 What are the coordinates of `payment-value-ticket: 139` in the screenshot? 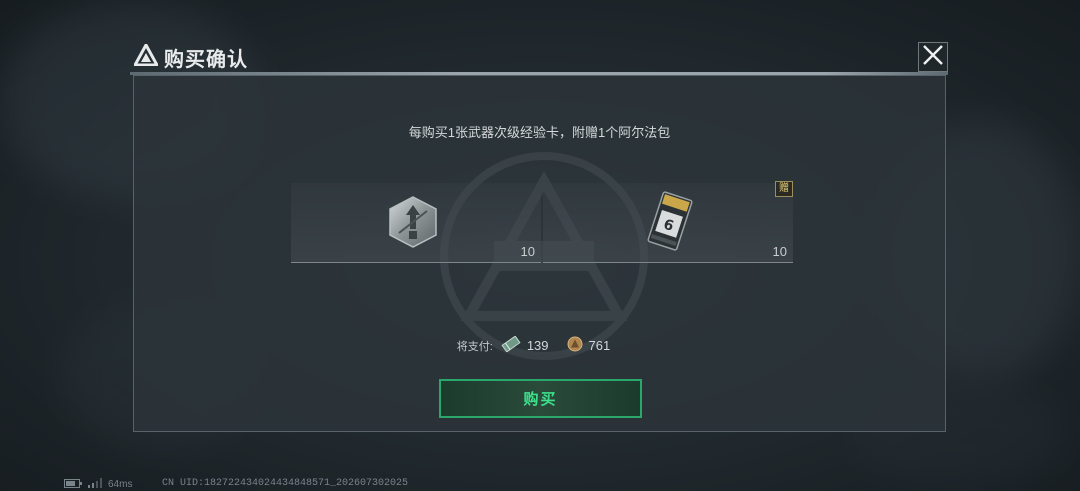 It's located at (537, 345).